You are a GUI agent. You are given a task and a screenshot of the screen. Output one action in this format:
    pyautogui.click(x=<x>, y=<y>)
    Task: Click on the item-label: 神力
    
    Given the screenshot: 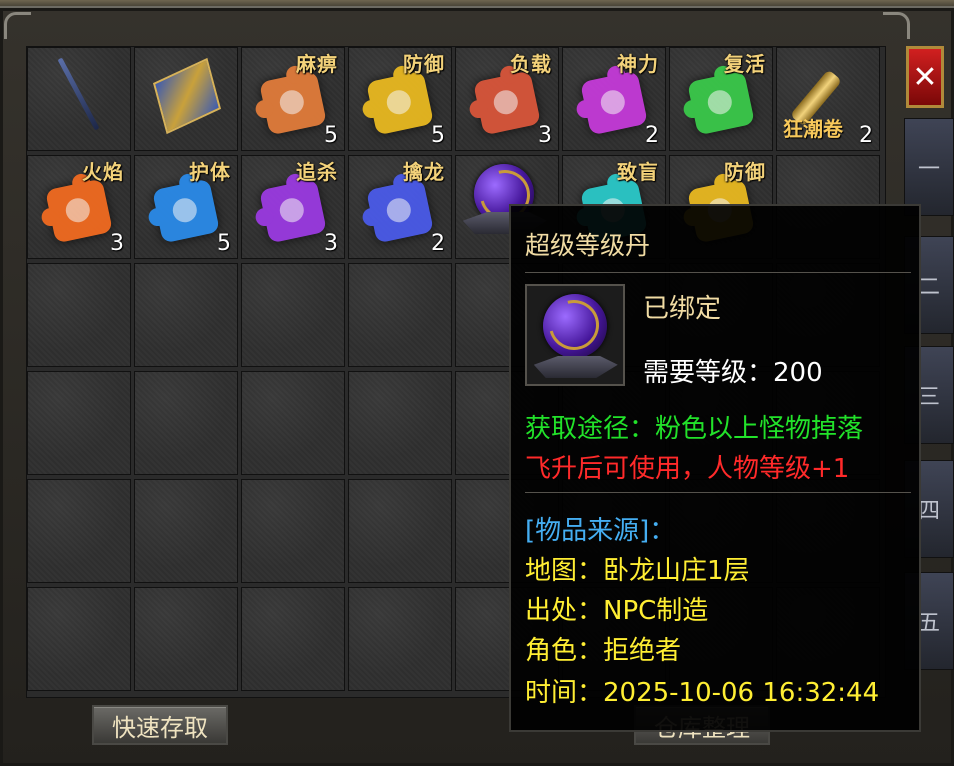 What is the action you would take?
    pyautogui.click(x=638, y=64)
    